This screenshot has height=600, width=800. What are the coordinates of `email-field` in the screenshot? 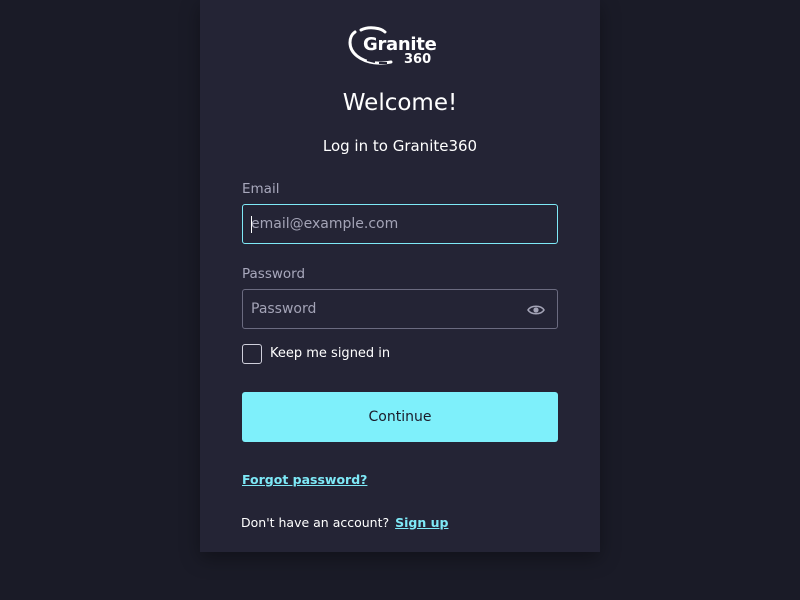 It's located at (400, 224).